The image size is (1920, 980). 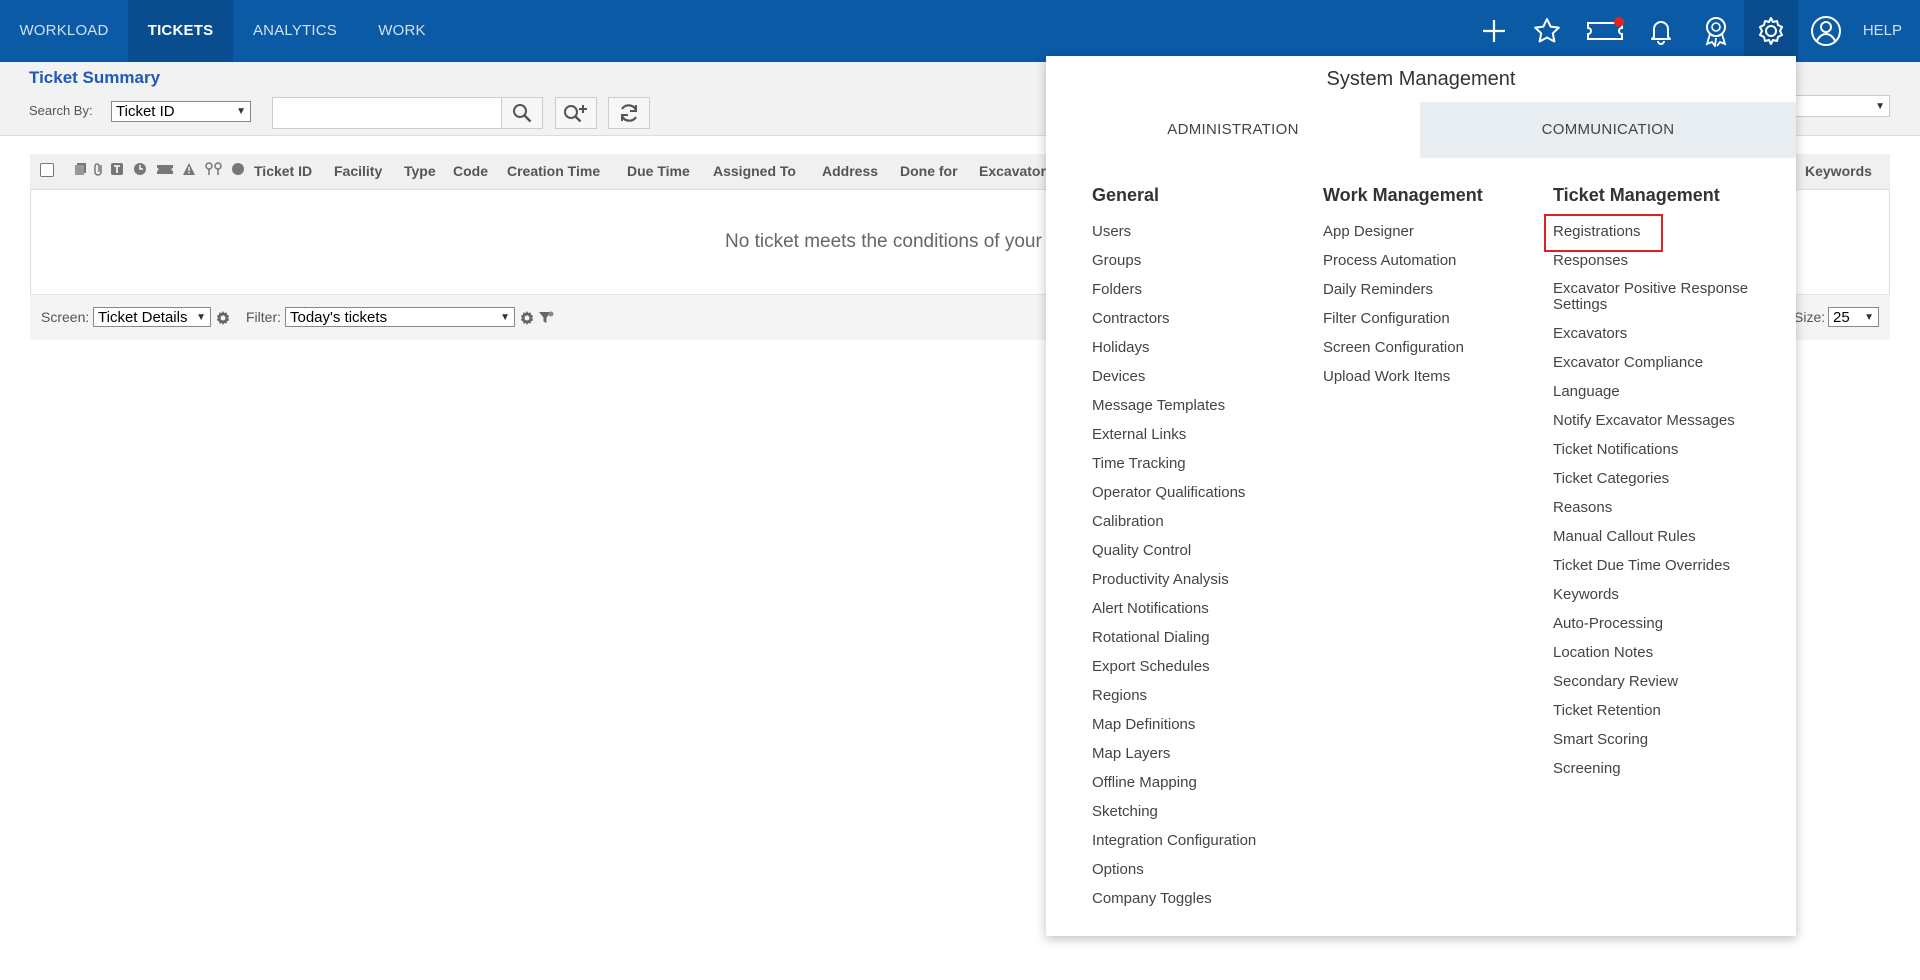 I want to click on plus-icon, so click(x=1494, y=31).